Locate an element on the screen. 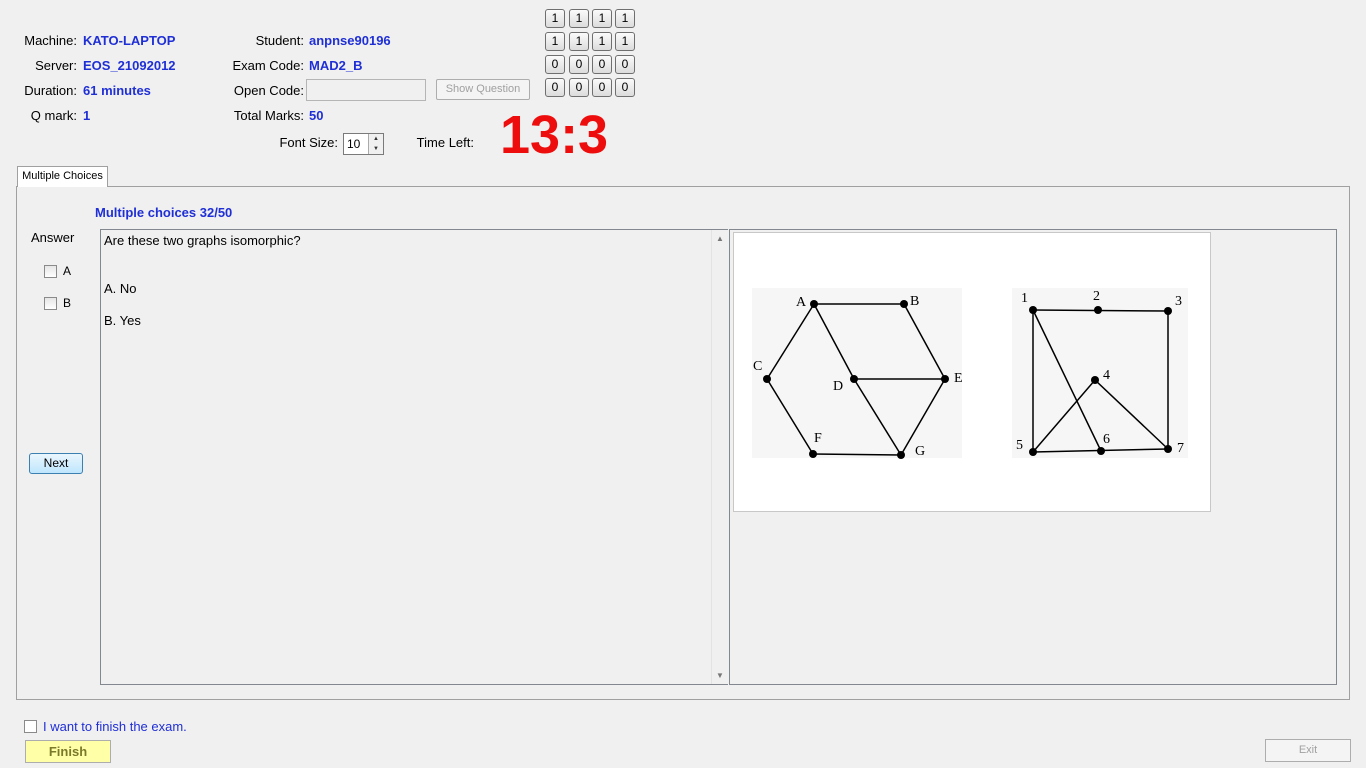  node-label: F is located at coordinates (818, 438).